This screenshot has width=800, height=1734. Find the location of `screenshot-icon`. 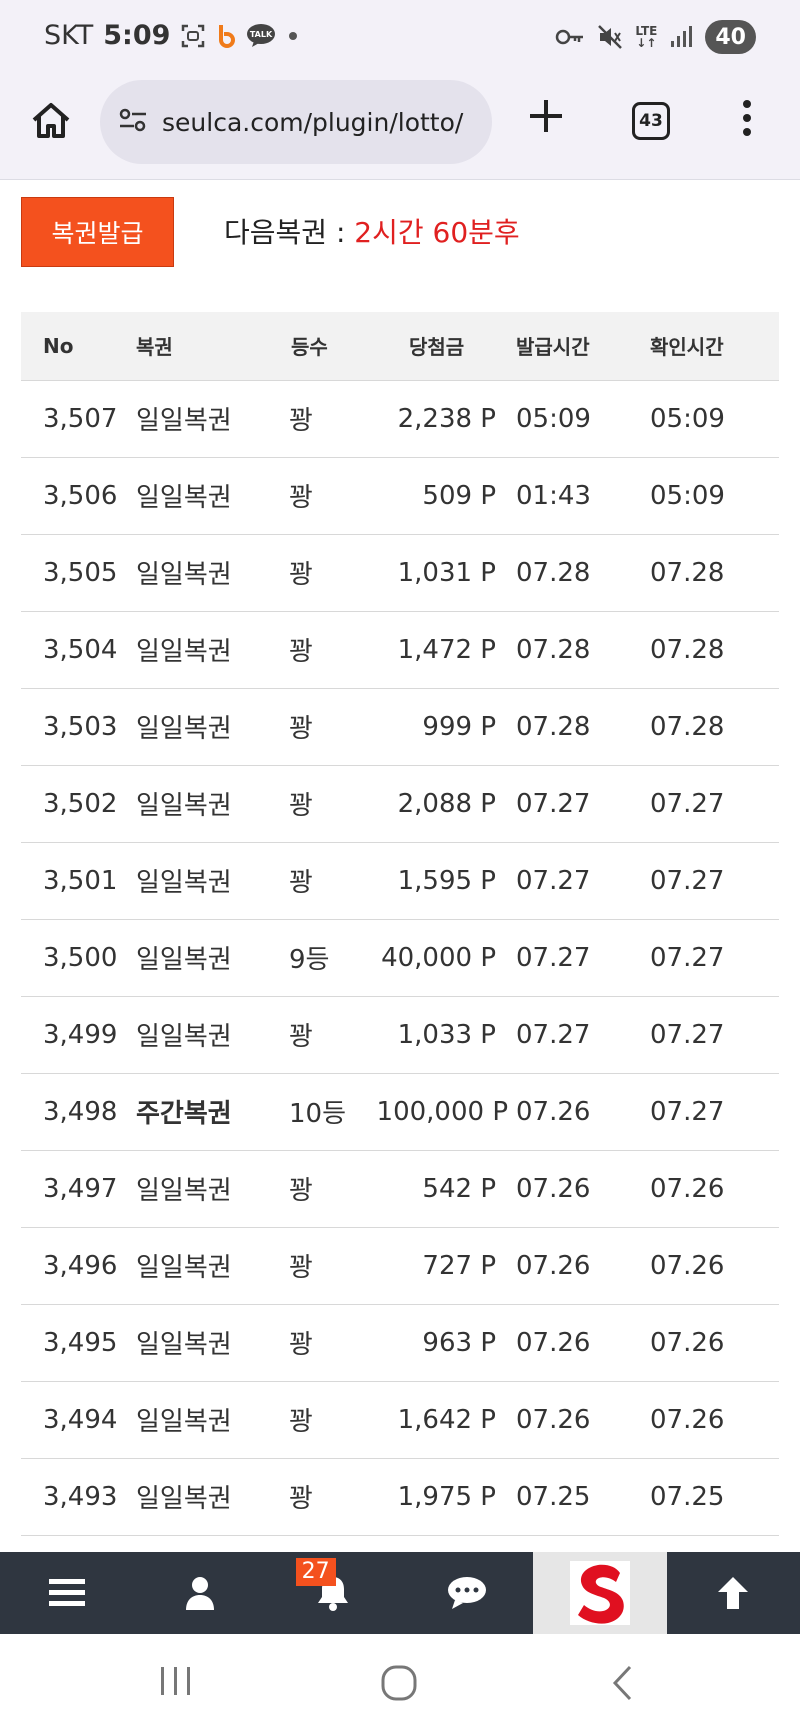

screenshot-icon is located at coordinates (193, 36).